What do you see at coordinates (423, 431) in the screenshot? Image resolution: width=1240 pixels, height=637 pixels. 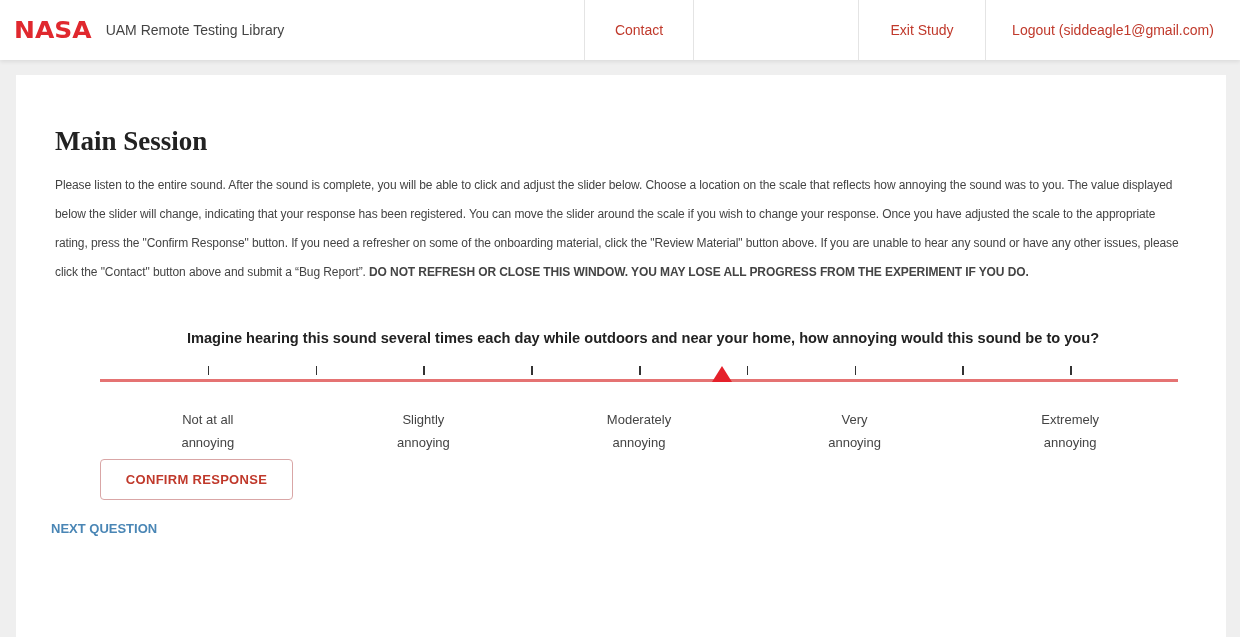 I see `scale-label: Slightly annoying` at bounding box center [423, 431].